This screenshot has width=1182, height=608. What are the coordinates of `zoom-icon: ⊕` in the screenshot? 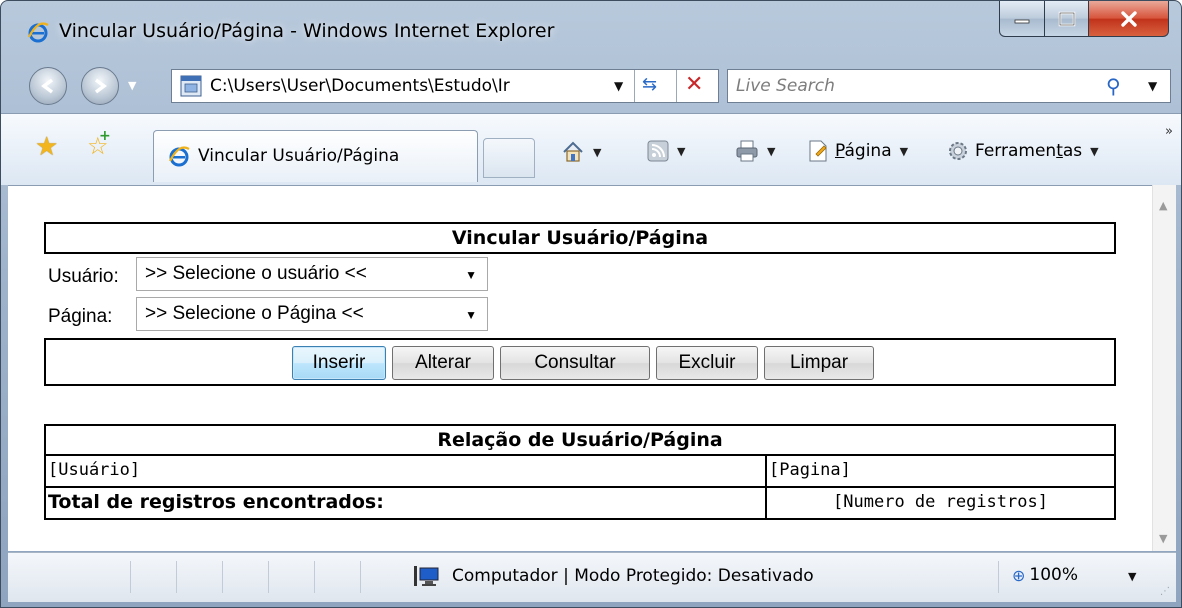 It's located at (1019, 575).